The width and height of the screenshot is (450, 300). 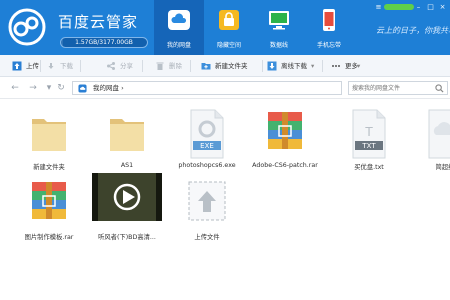 I want to click on file-name: 买优盘.txt, so click(x=369, y=167).